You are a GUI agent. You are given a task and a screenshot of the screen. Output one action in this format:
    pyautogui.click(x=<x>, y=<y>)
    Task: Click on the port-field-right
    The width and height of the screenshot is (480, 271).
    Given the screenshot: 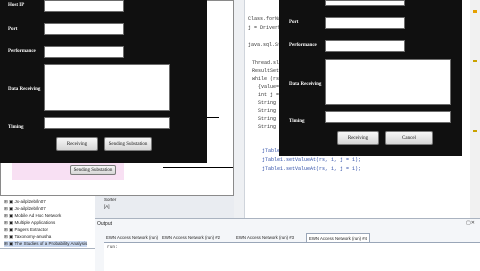 What is the action you would take?
    pyautogui.click(x=365, y=23)
    